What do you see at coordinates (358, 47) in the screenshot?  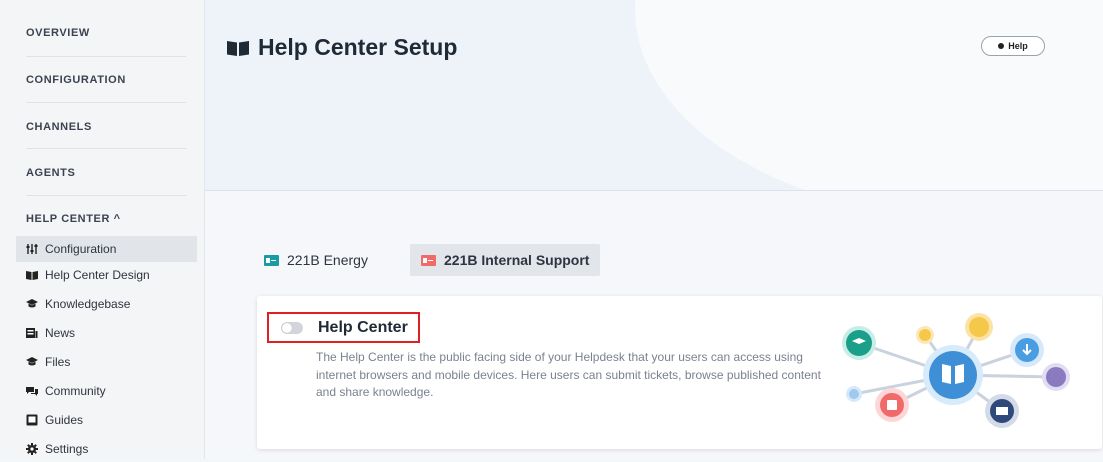 I see `page-title-text: Help Center Setup` at bounding box center [358, 47].